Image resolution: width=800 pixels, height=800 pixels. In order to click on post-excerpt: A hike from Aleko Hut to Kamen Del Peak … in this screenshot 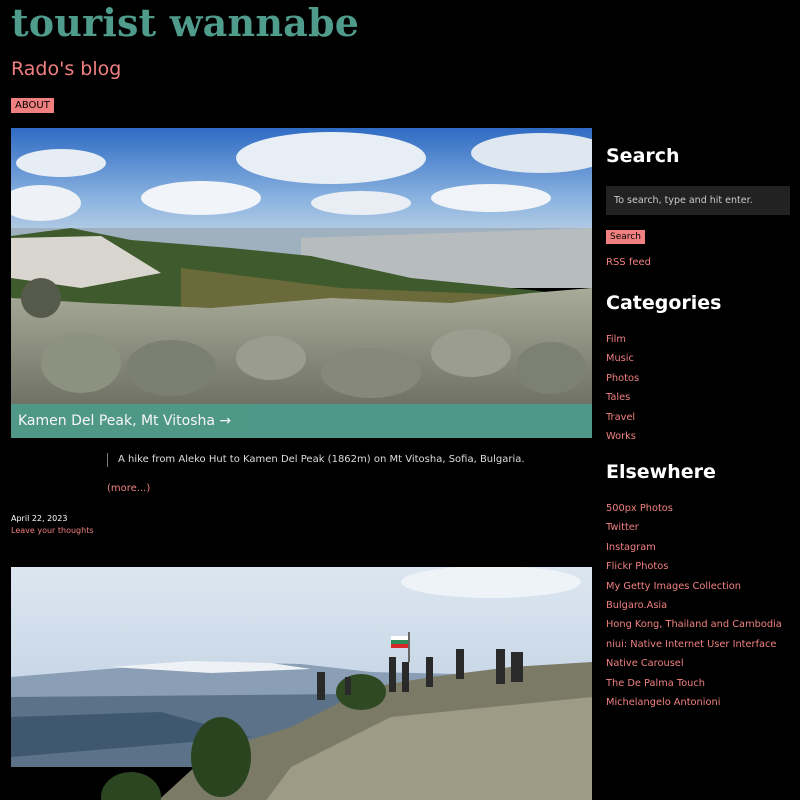, I will do `click(342, 460)`.